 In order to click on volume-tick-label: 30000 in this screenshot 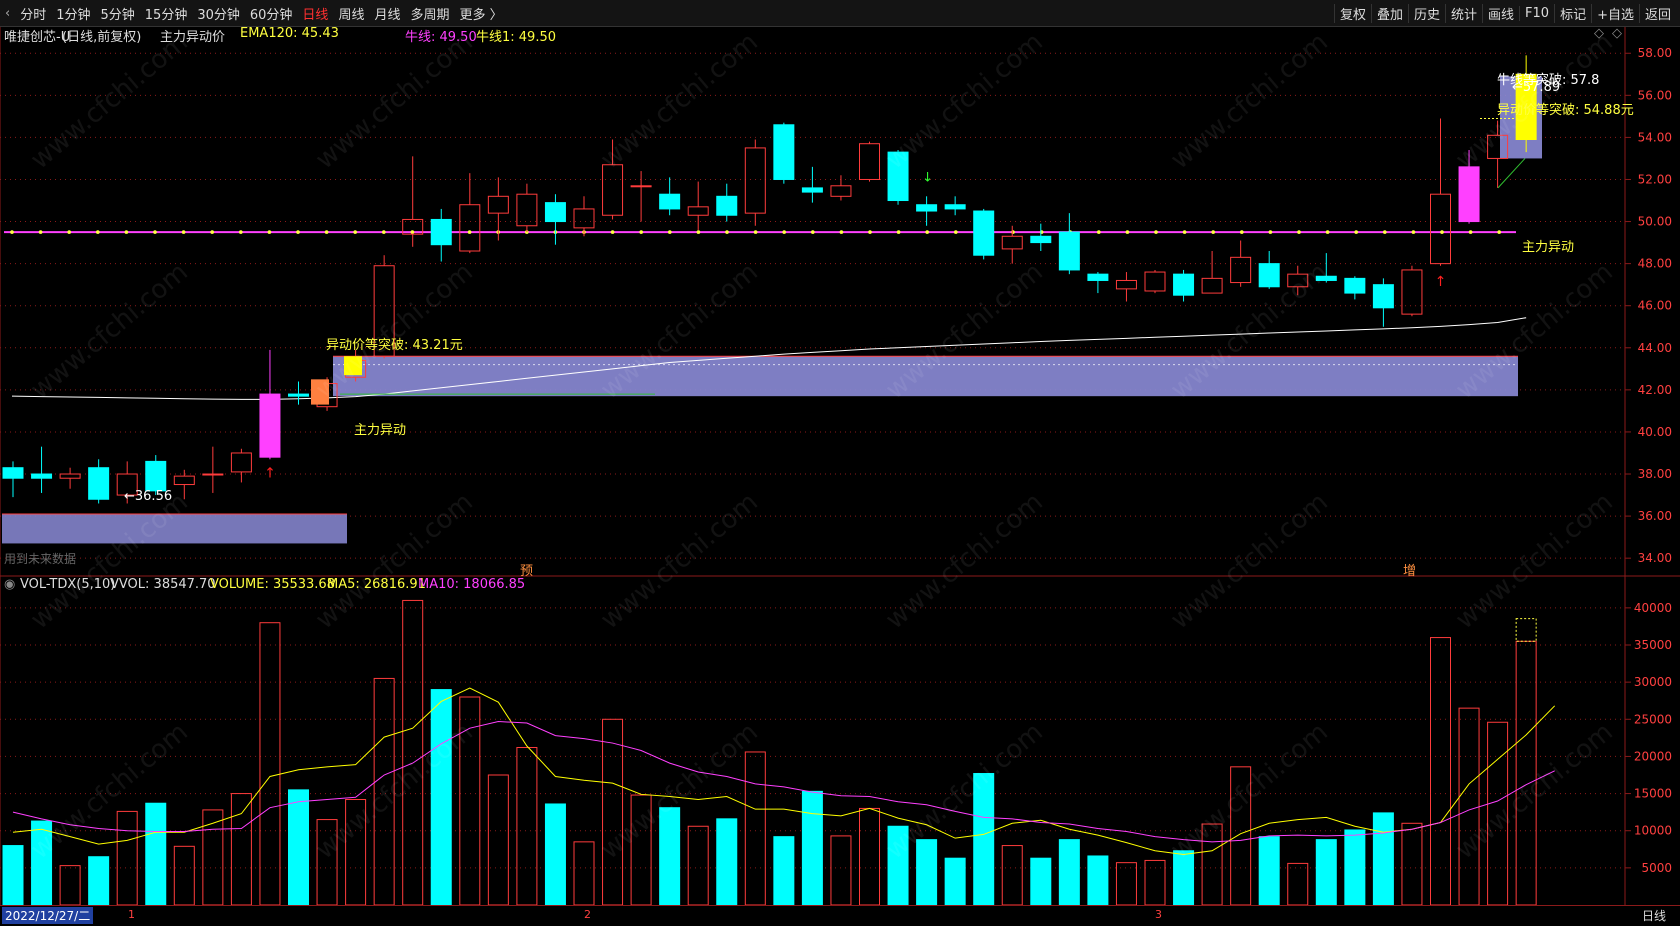, I will do `click(1653, 682)`.